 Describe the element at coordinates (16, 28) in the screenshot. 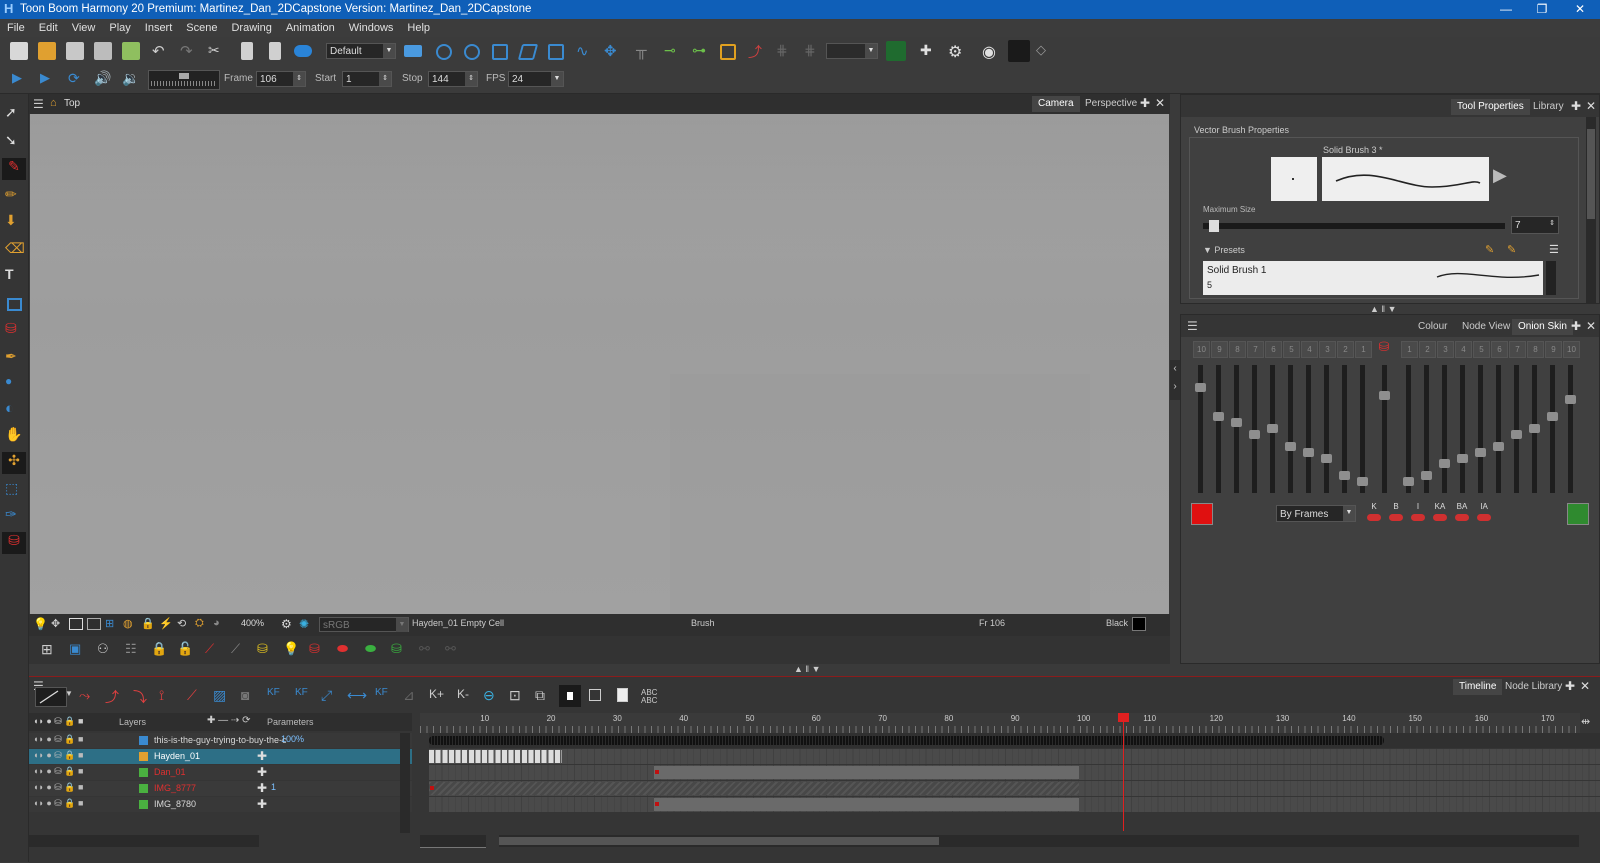

I see `menu-file: File` at that location.